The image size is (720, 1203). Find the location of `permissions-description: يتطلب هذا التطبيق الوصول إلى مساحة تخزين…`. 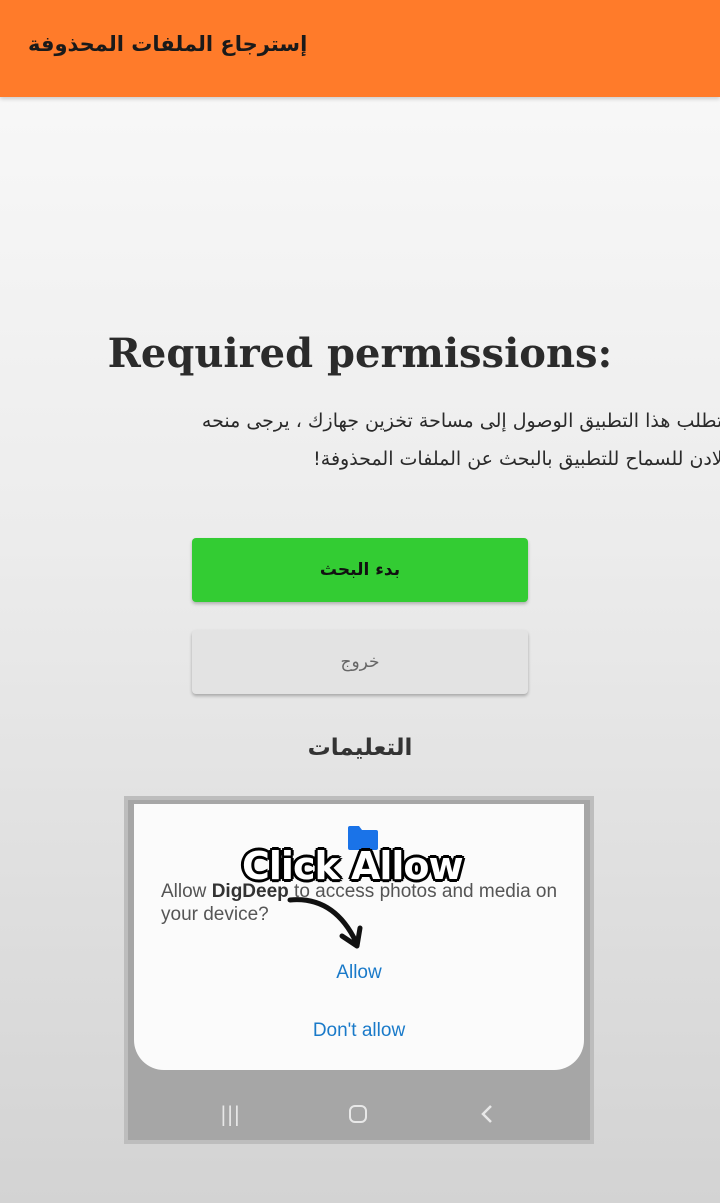

permissions-description: يتطلب هذا التطبيق الوصول إلى مساحة تخزين… is located at coordinates (360, 440).